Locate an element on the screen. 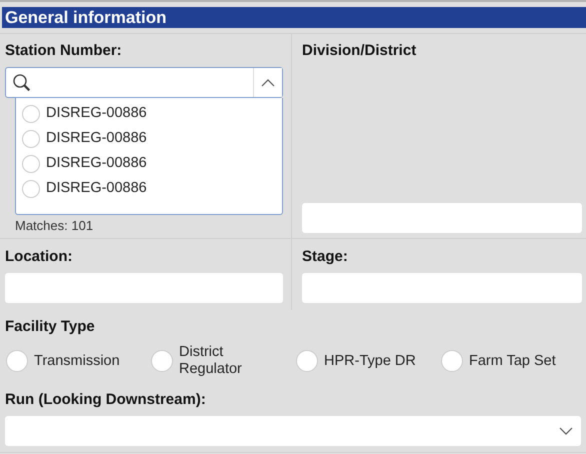 Image resolution: width=586 pixels, height=454 pixels. dropdown-button is located at coordinates (267, 82).